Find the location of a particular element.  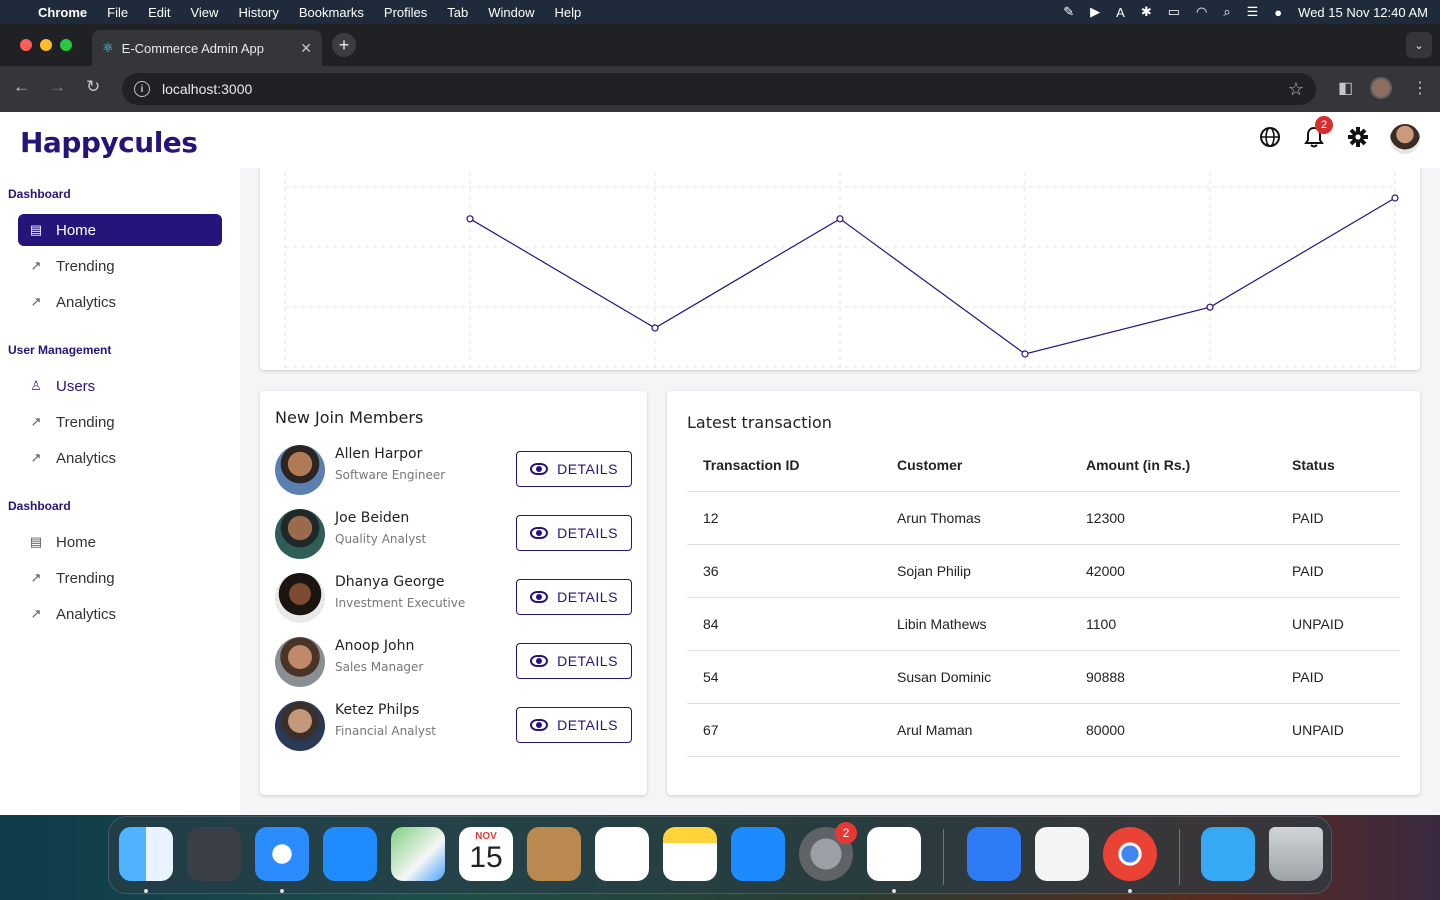

member-name: Ketez Philps is located at coordinates (377, 710).